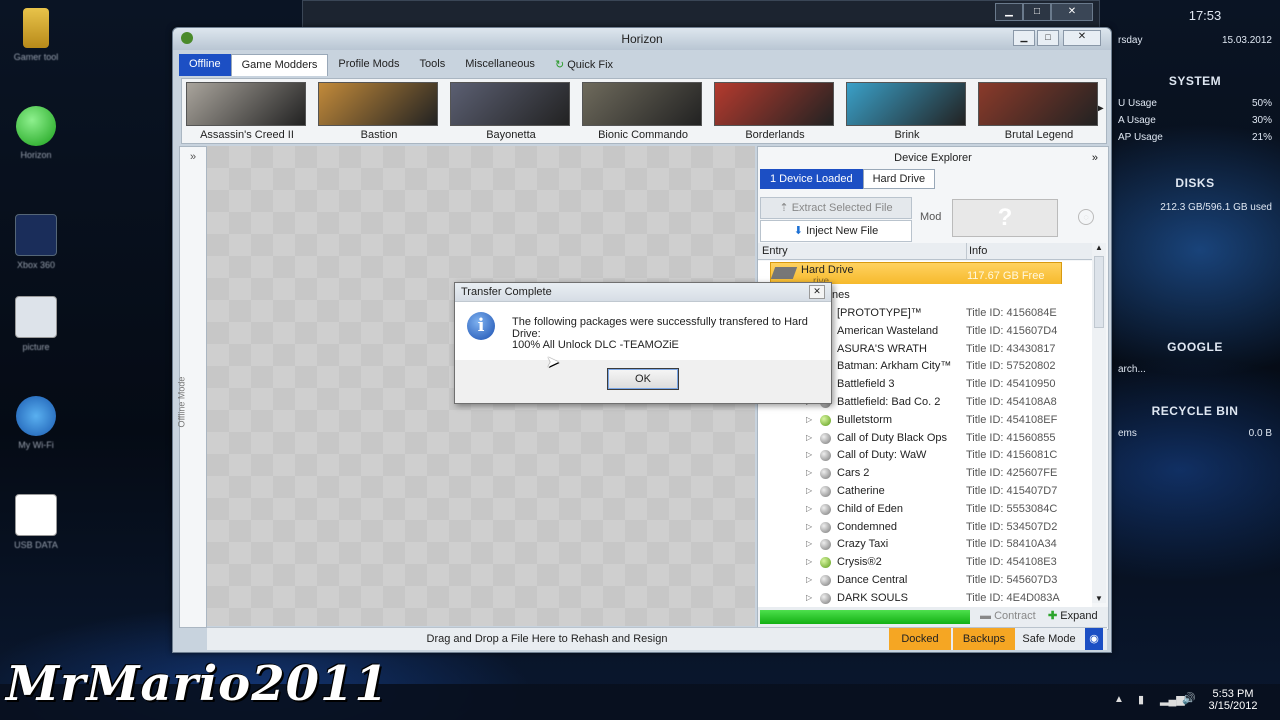  I want to click on scrollbar: ▲ ▼, so click(1099, 423).